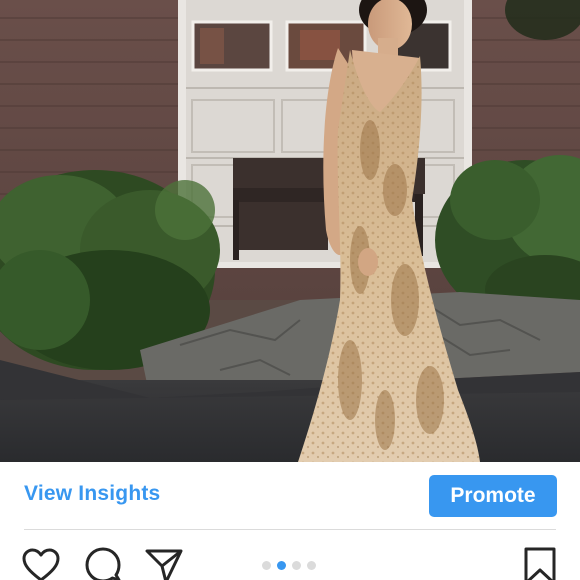 This screenshot has height=580, width=580. I want to click on carousel-indicator, so click(289, 566).